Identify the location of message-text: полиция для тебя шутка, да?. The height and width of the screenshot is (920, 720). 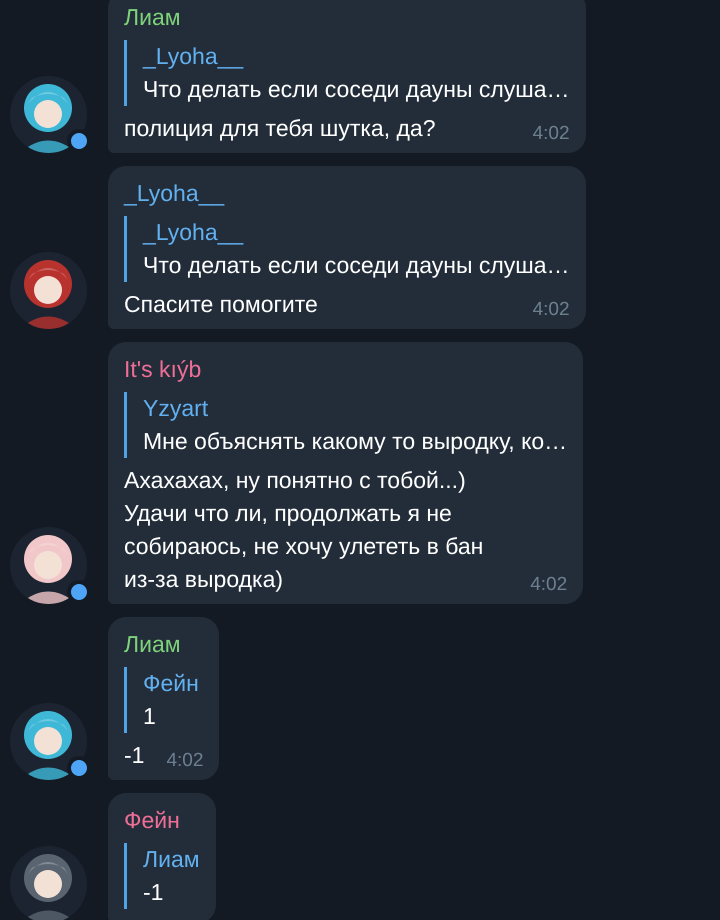
(280, 128).